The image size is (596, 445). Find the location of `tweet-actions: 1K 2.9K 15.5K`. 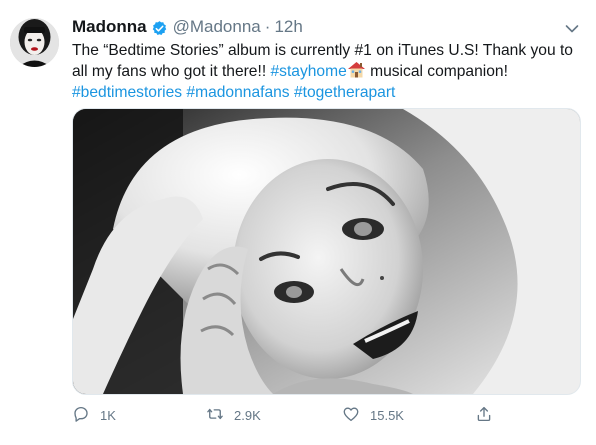

tweet-actions: 1K 2.9K 15.5K is located at coordinates (292, 415).